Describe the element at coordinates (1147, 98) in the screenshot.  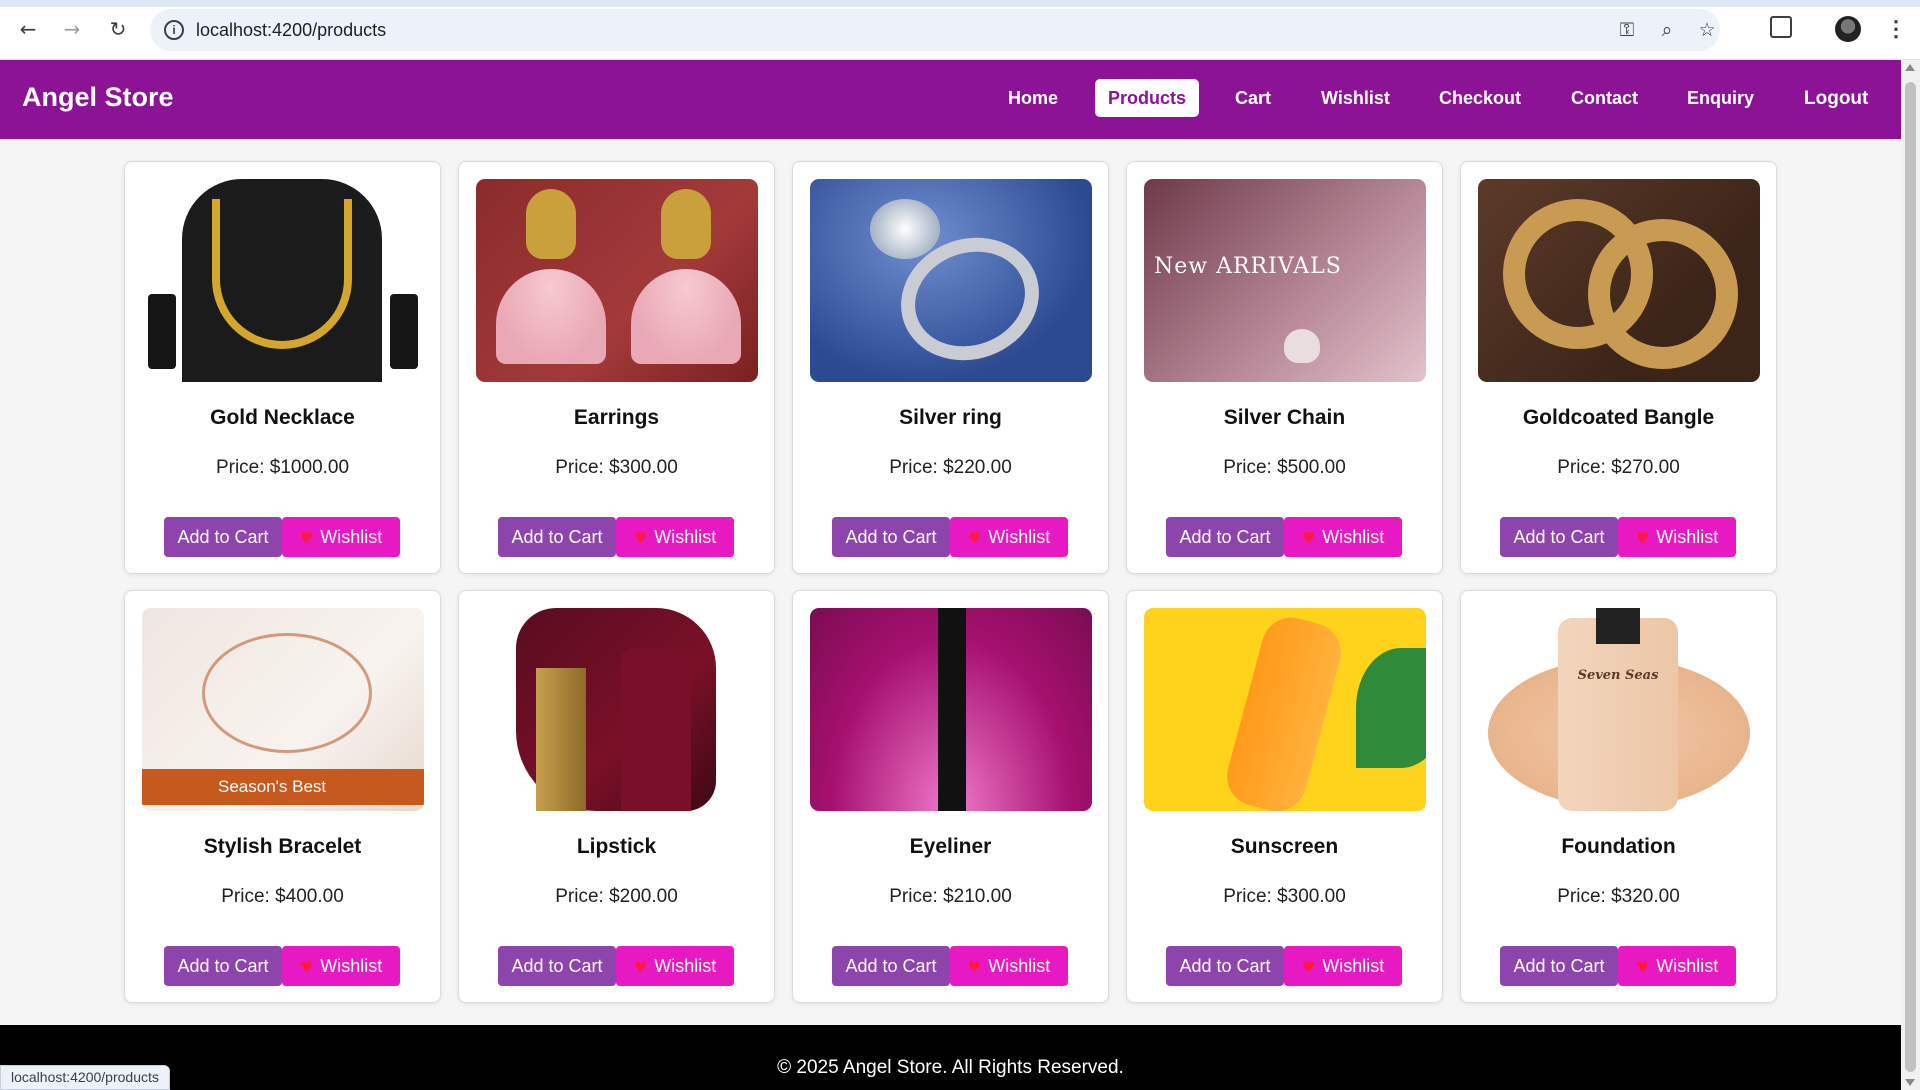
I see `nav-products: Products` at that location.